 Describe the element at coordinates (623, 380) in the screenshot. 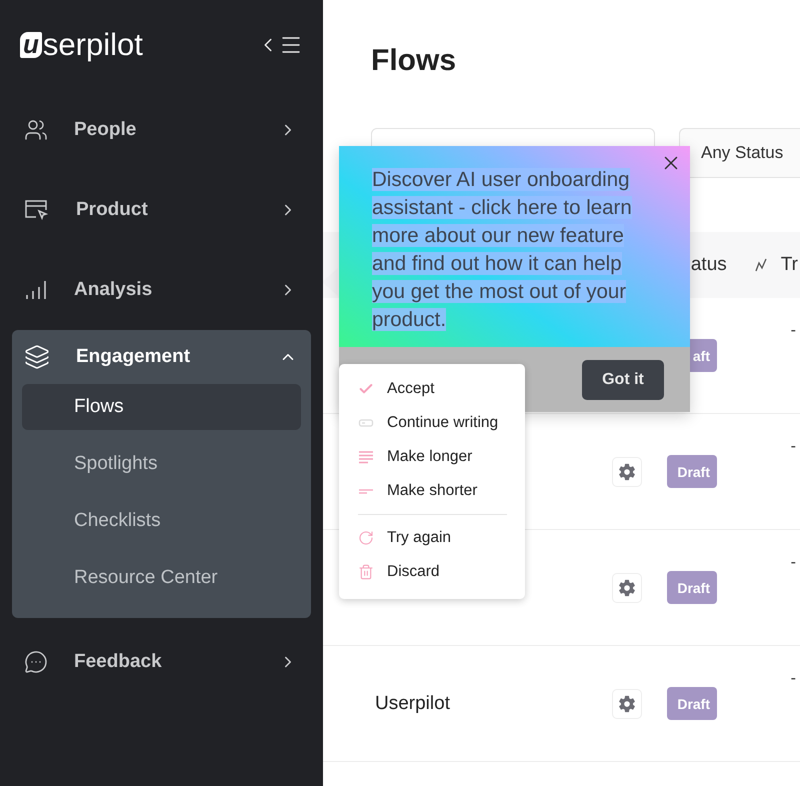

I see `got-it-button: Got it` at that location.